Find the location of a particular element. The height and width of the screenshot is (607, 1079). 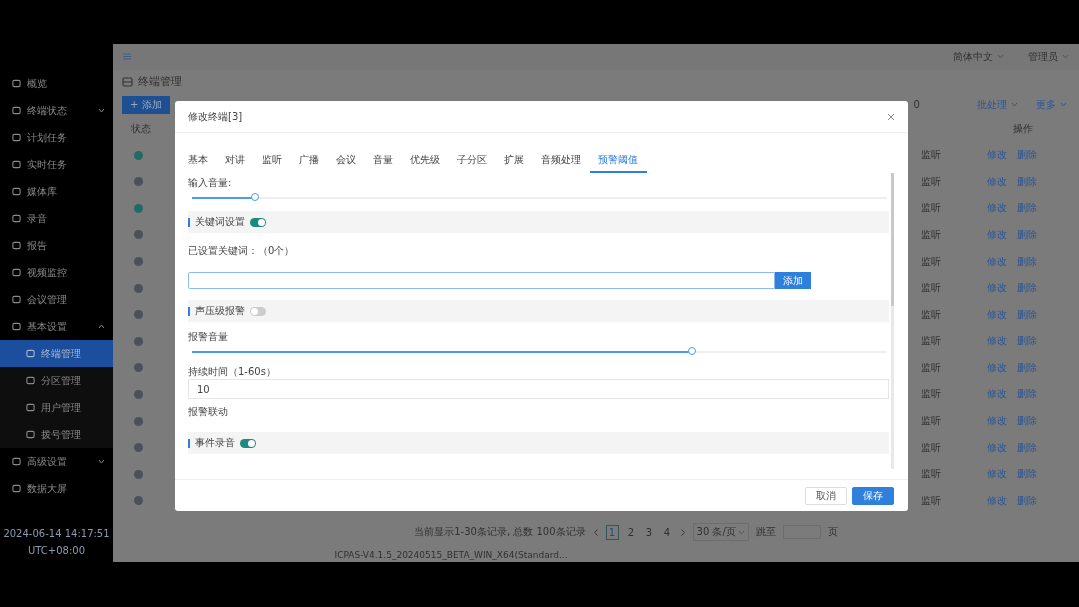

page-number: 2 is located at coordinates (631, 532).